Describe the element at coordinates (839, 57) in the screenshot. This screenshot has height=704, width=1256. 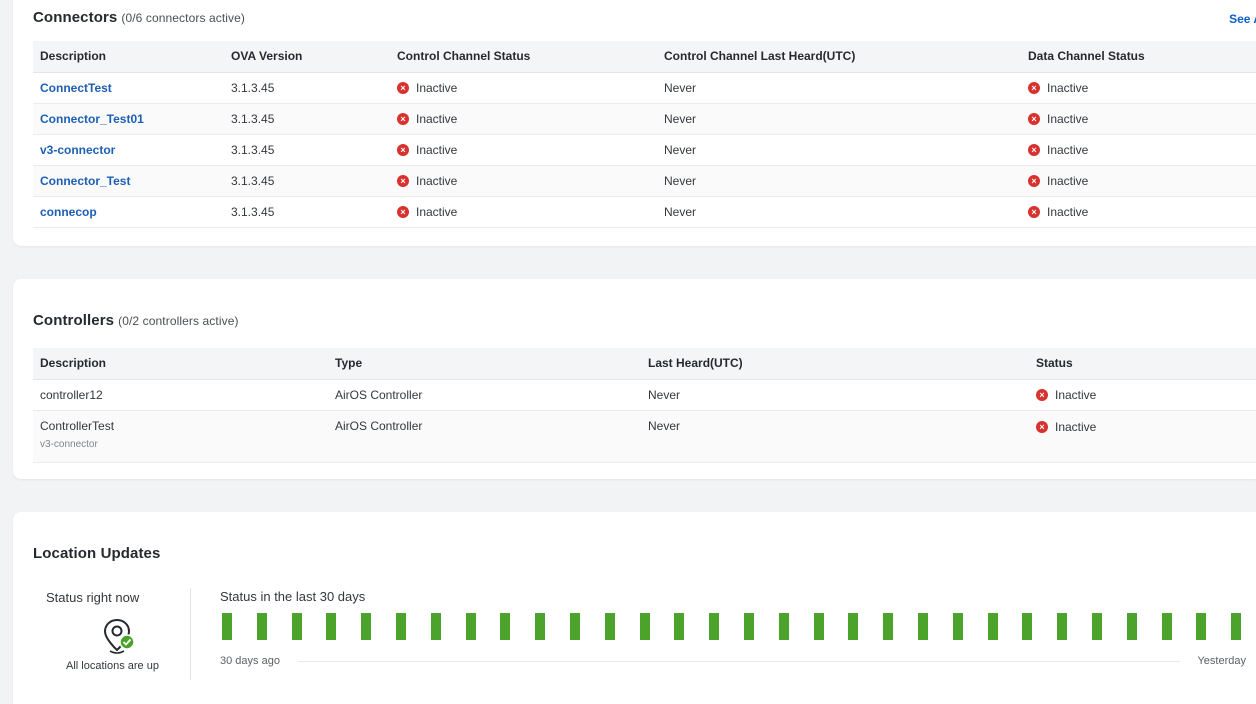
I see `column-header-control-channel-last-heard: Control Channel Last Heard(UTC)` at that location.